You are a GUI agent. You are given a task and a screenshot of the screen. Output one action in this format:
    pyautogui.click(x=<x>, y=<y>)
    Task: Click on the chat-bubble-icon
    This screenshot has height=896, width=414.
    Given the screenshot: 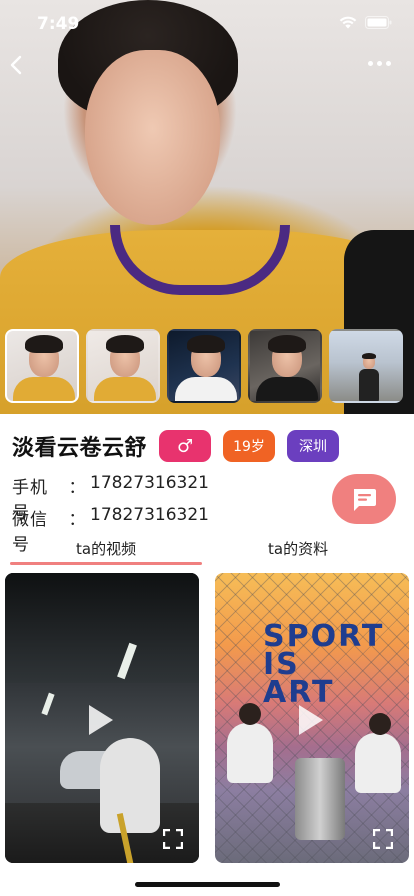 What is the action you would take?
    pyautogui.click(x=365, y=500)
    